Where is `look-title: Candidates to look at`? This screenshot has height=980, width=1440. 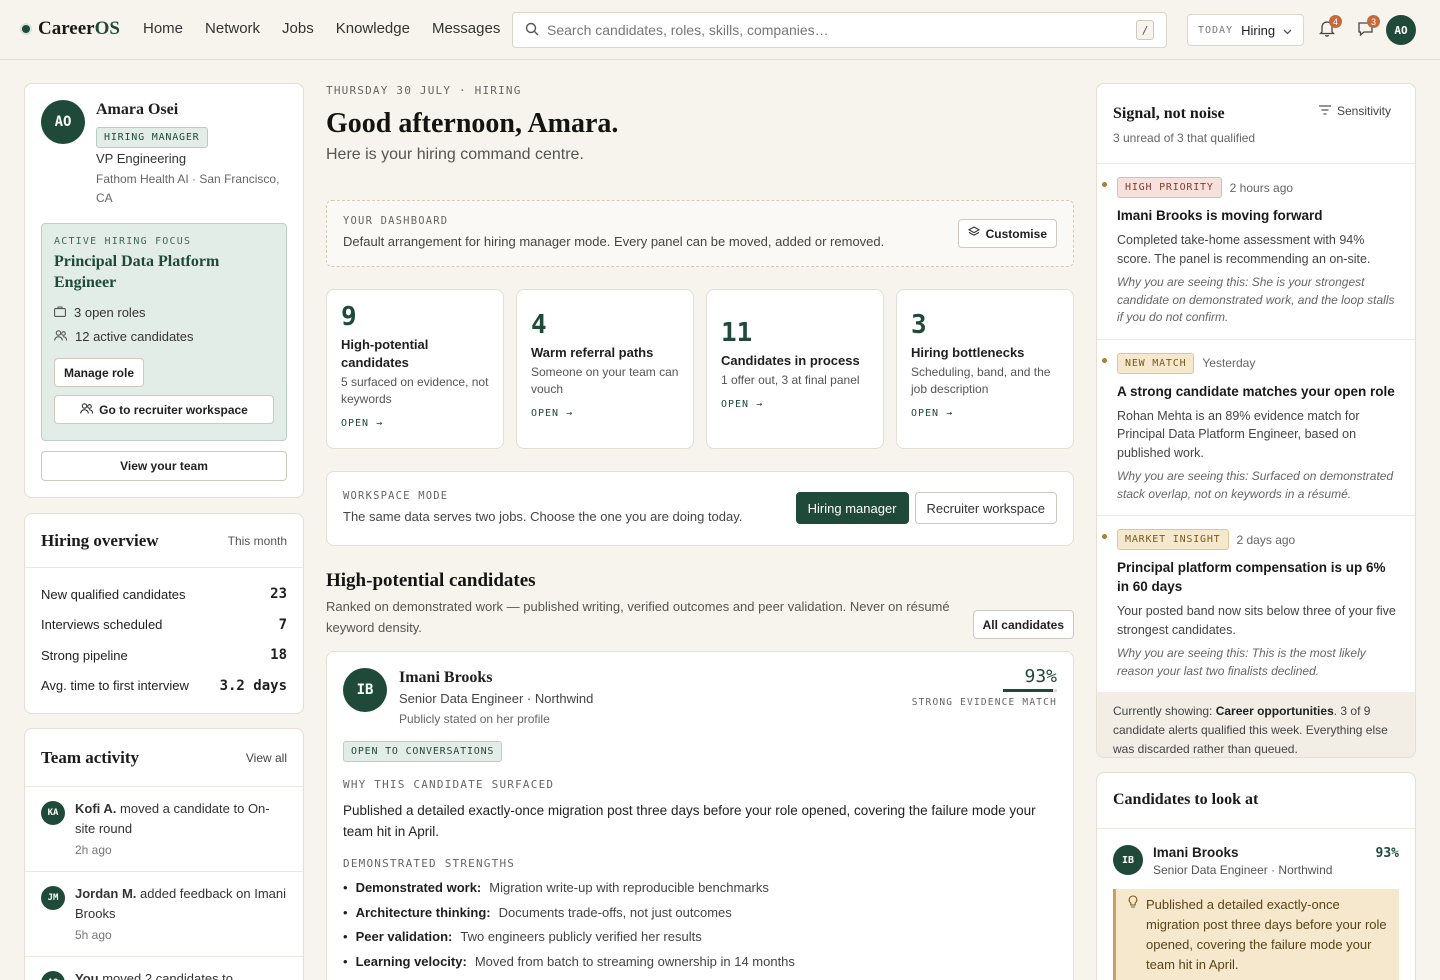 look-title: Candidates to look at is located at coordinates (1186, 799).